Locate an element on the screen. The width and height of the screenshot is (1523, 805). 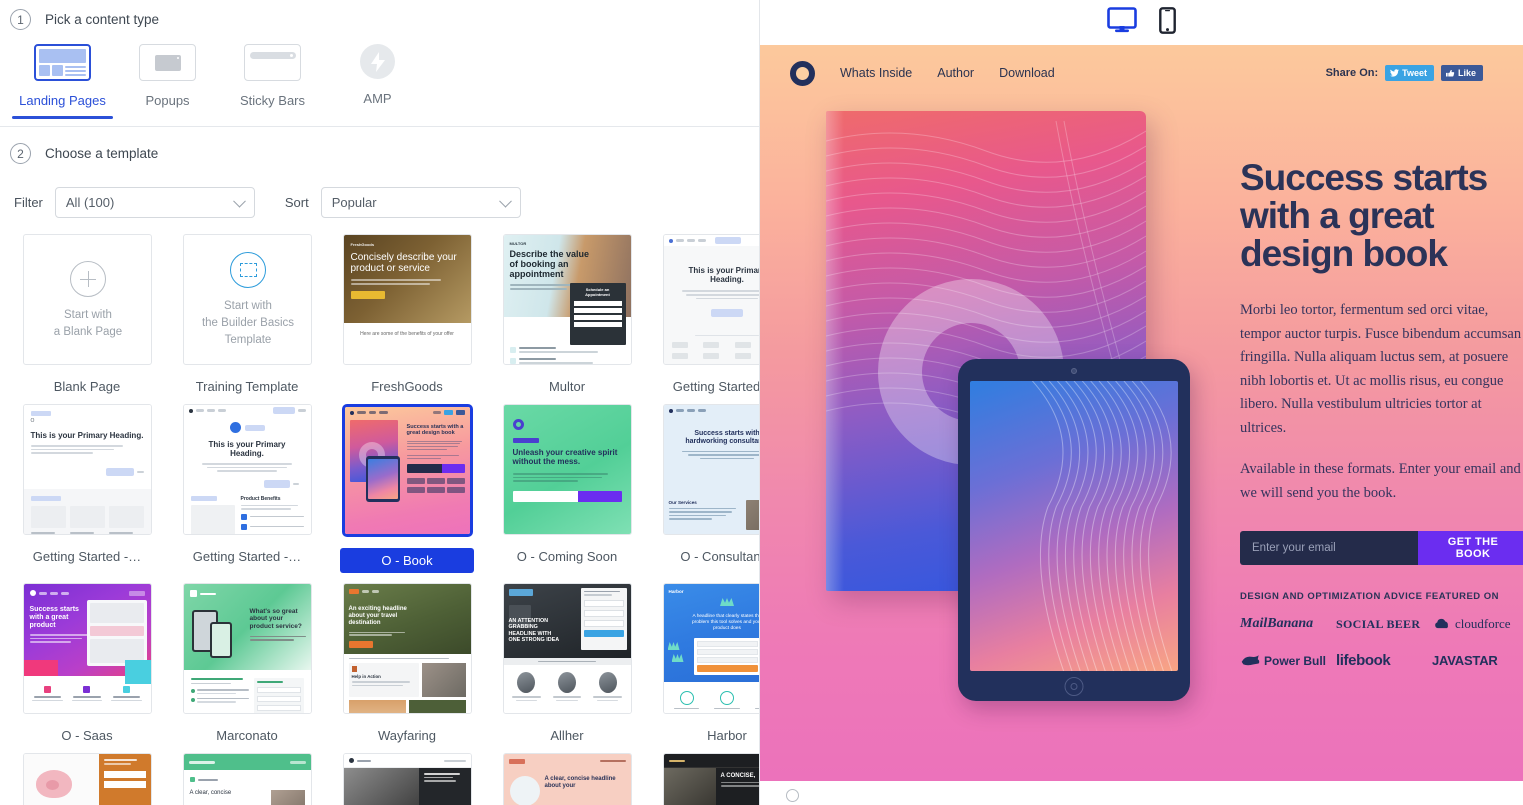
step-2-label: Choose a template is located at coordinates (102, 153).